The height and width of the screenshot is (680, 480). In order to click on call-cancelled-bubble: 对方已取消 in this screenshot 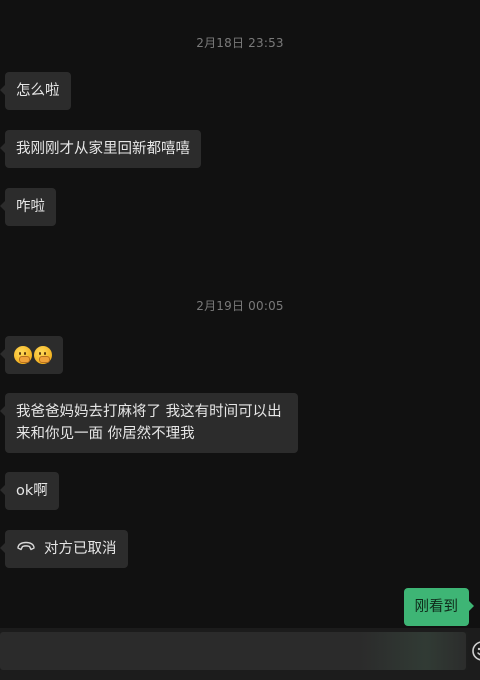, I will do `click(64, 549)`.